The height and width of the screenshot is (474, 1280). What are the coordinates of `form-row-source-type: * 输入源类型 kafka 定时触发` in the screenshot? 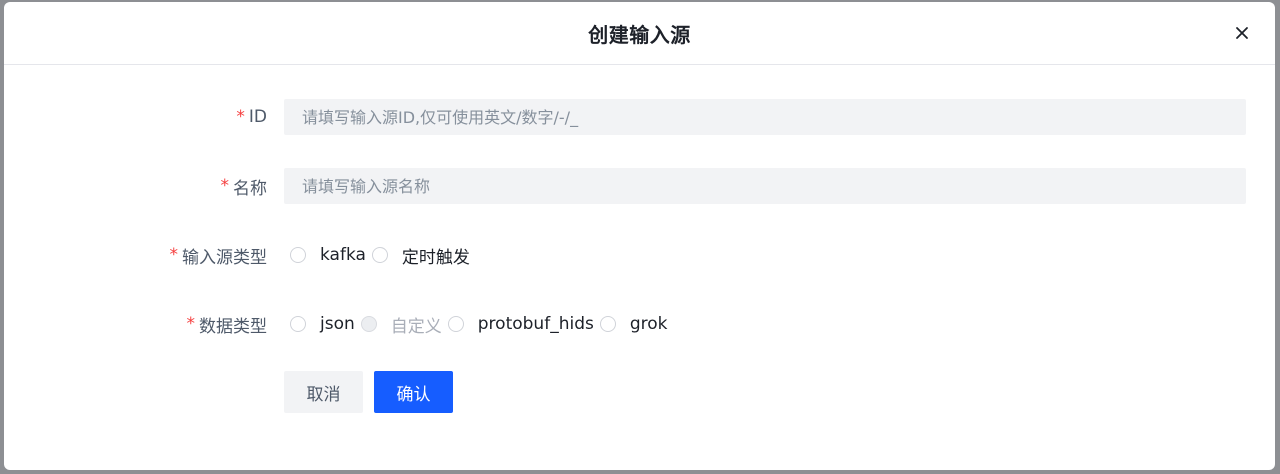 It's located at (639, 255).